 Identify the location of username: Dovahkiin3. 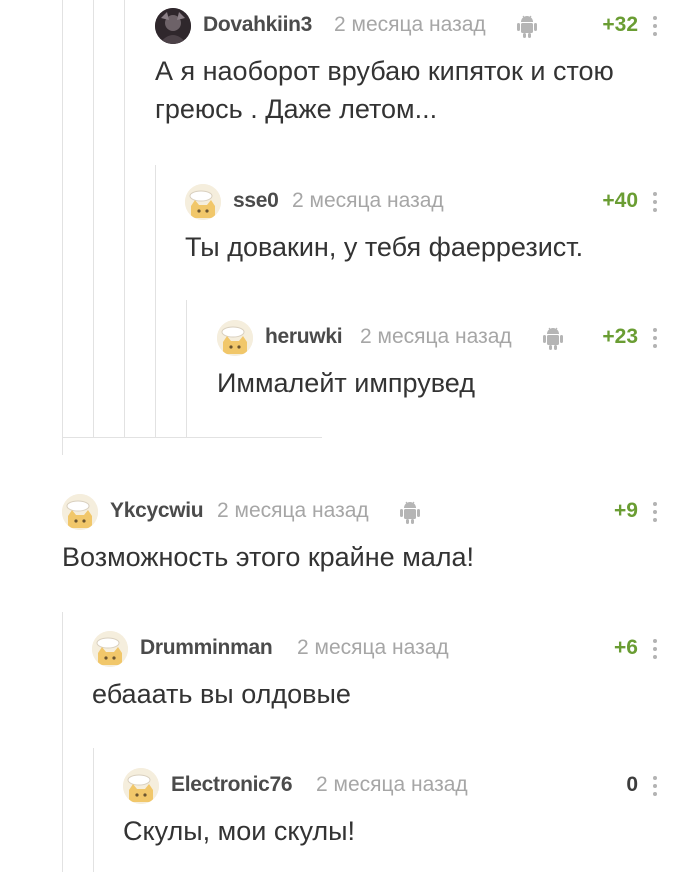
(257, 25).